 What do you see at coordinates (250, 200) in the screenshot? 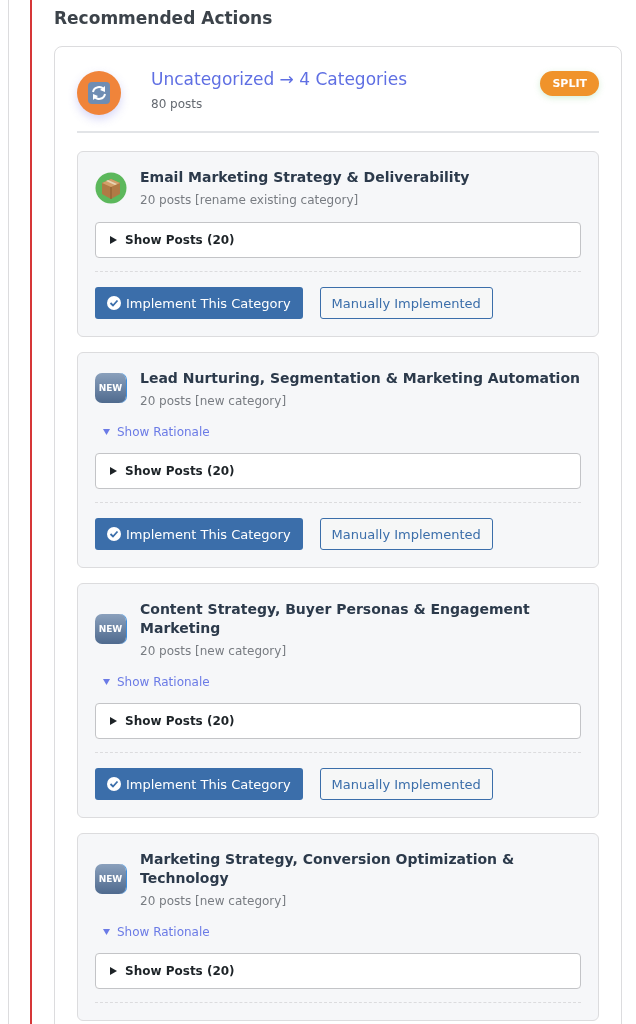
I see `category-meta: 20 posts [rename existing category]` at bounding box center [250, 200].